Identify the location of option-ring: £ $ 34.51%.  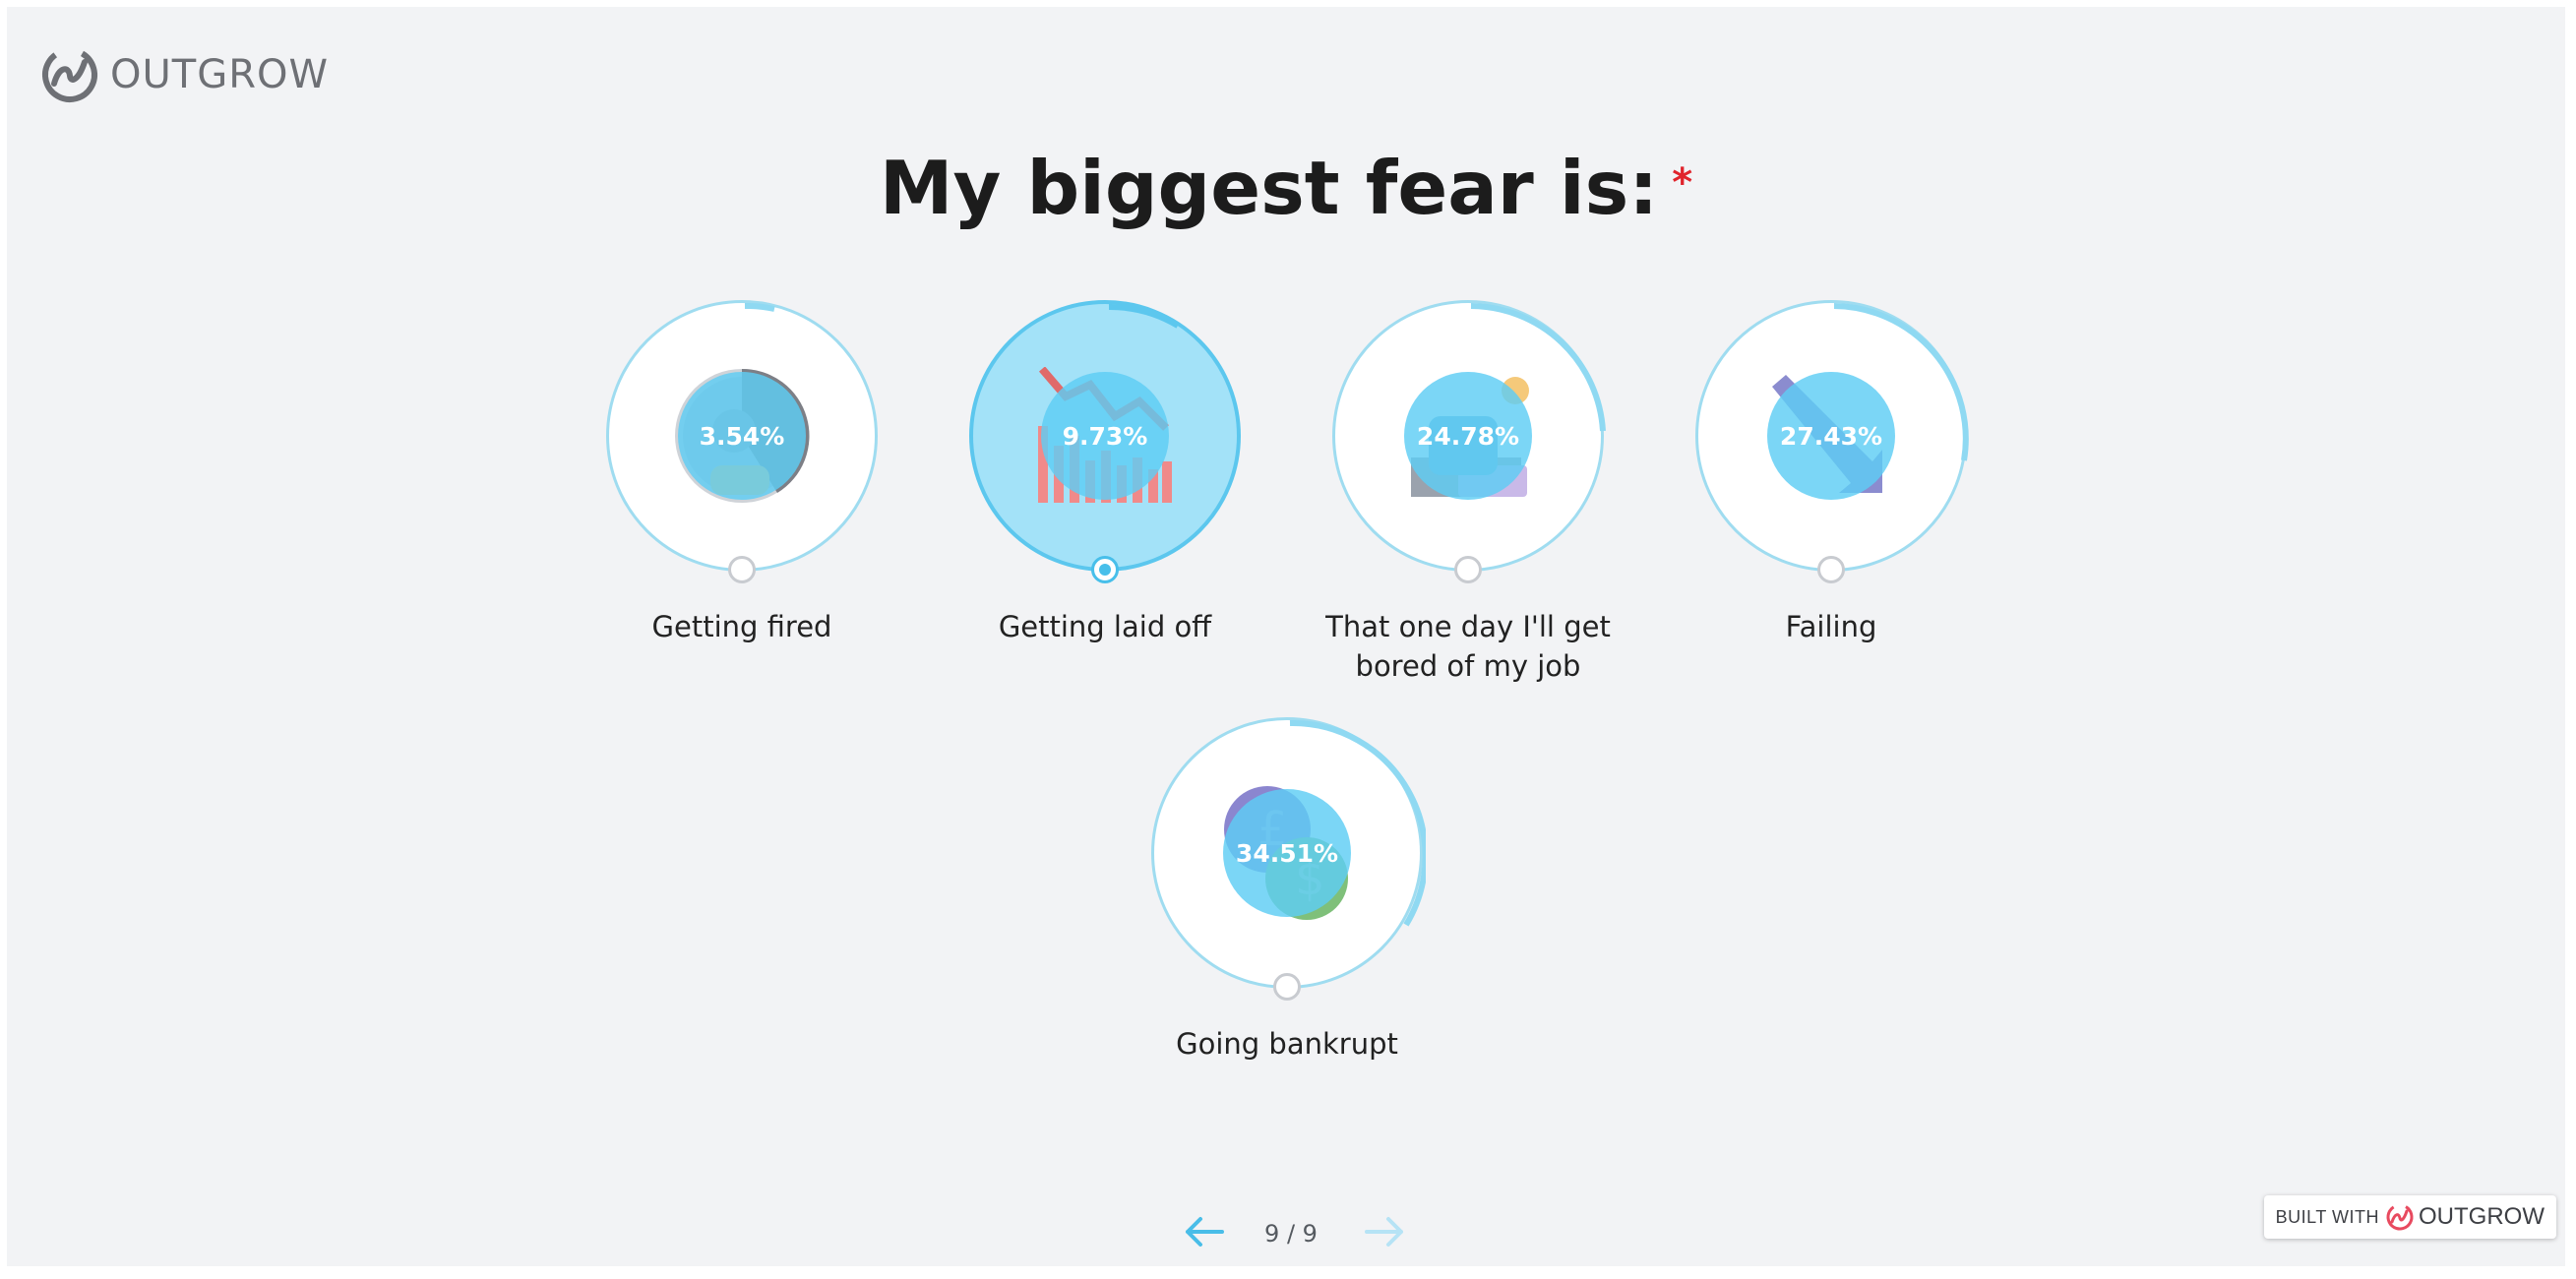
(1288, 853).